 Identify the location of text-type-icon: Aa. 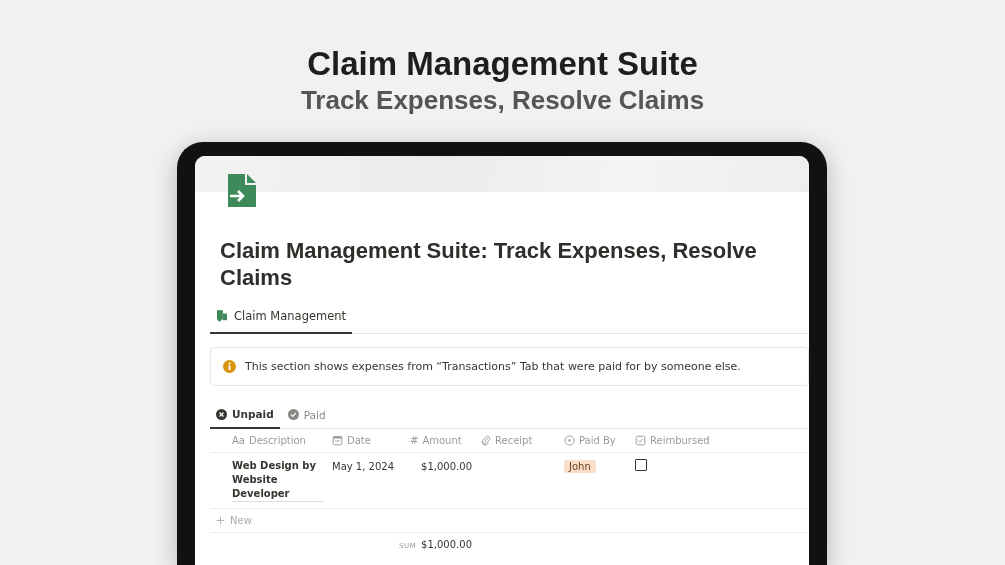
(238, 440).